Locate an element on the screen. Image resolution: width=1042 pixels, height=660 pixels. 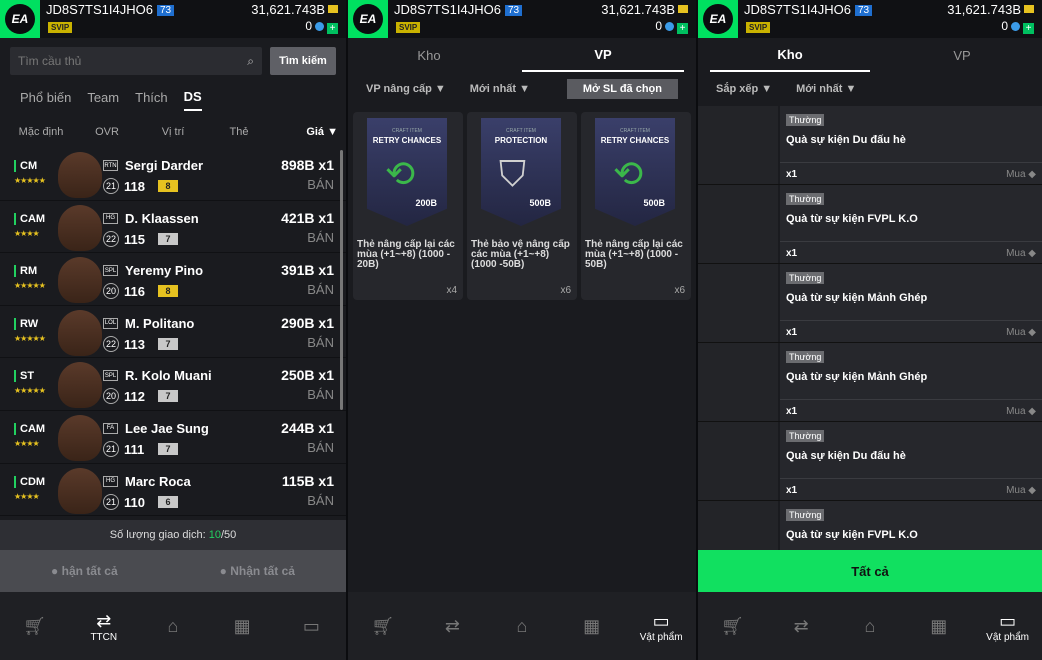
filter-type-dropdown: VP nâng cấp ▼ is located at coordinates (406, 89).